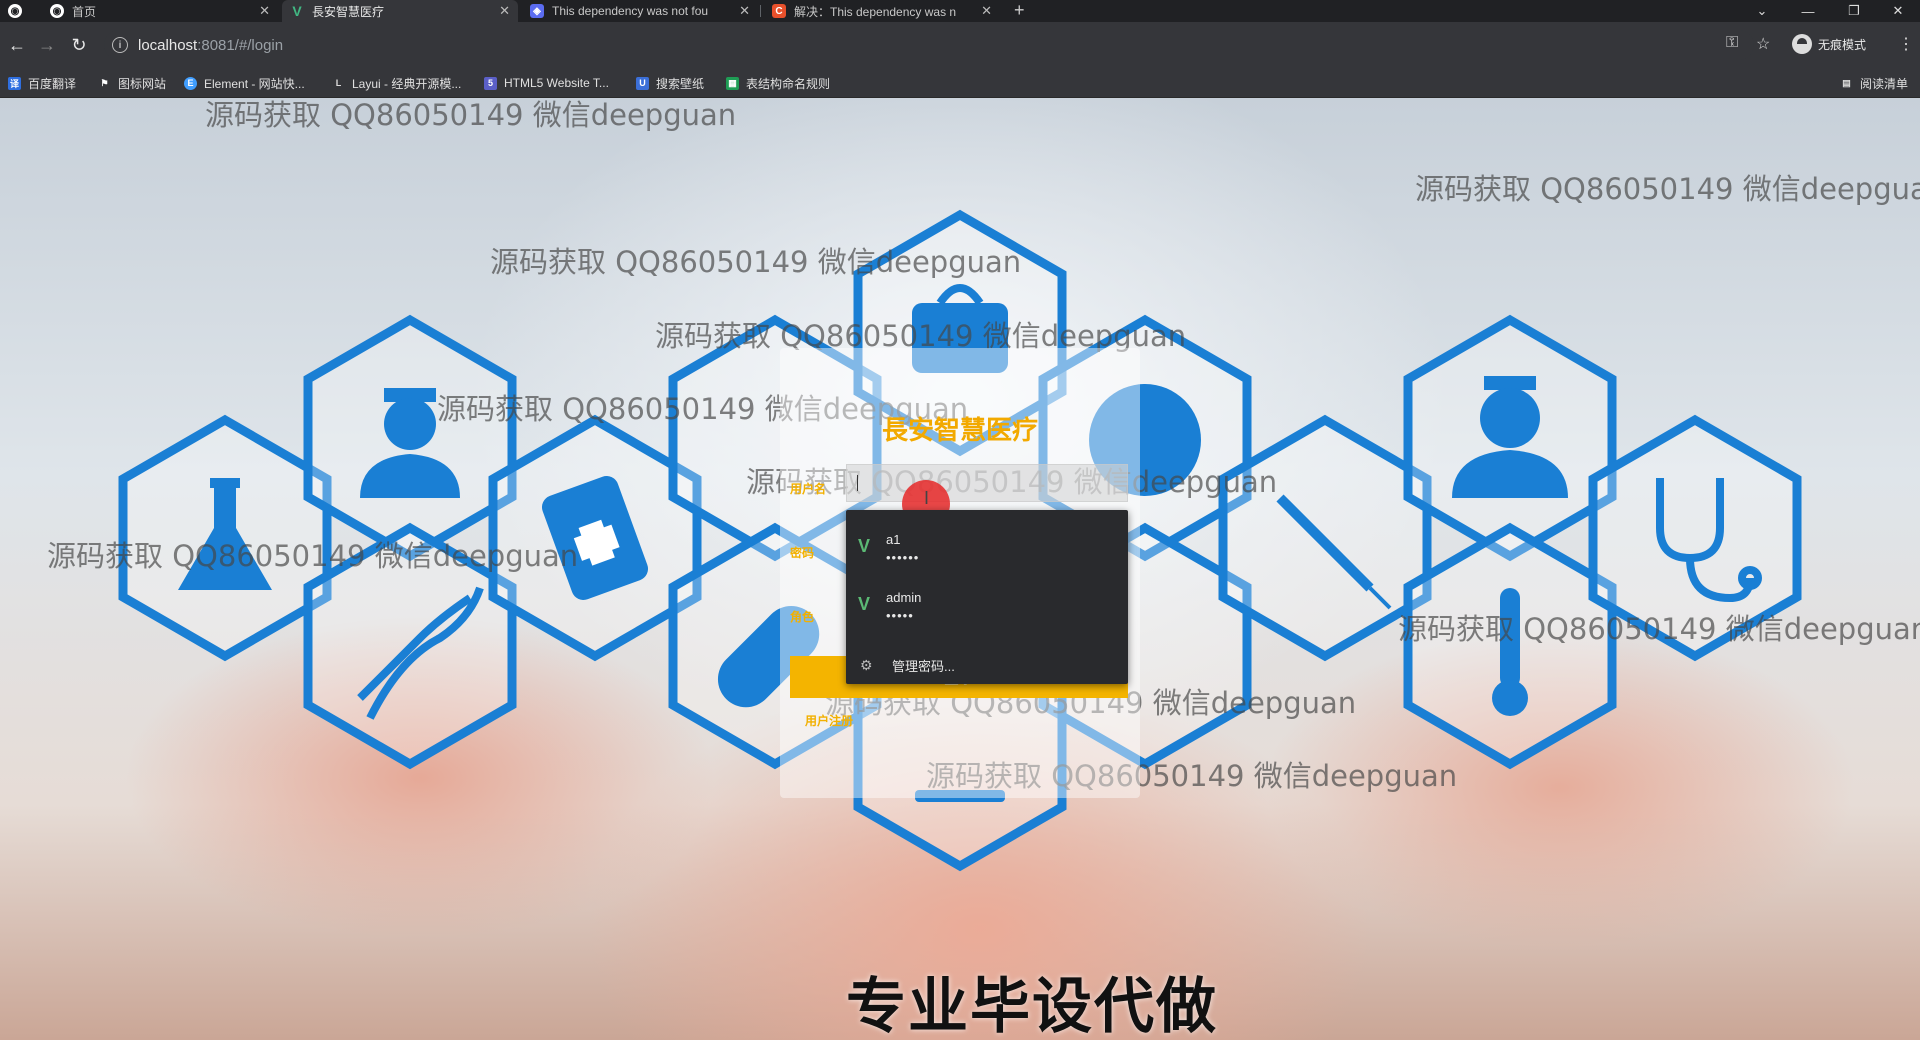 The height and width of the screenshot is (1040, 1920). Describe the element at coordinates (240, 45) in the screenshot. I see `url-path: :8081/#/login` at that location.